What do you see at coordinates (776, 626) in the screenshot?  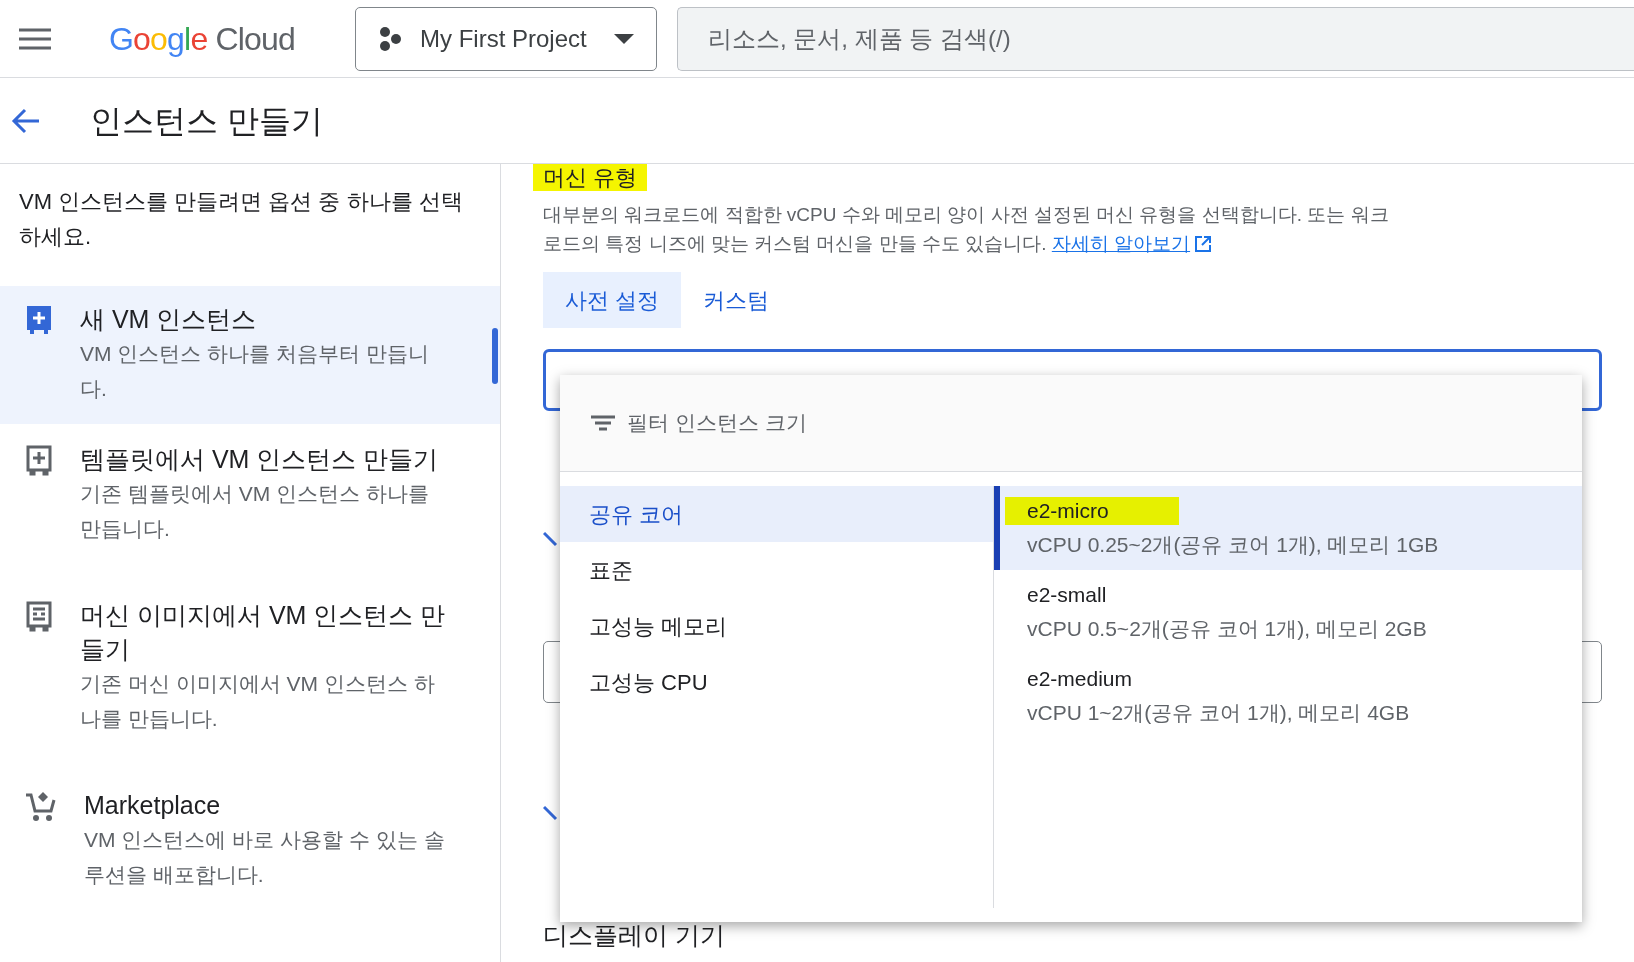 I see `family-option: 고성능 메모리` at bounding box center [776, 626].